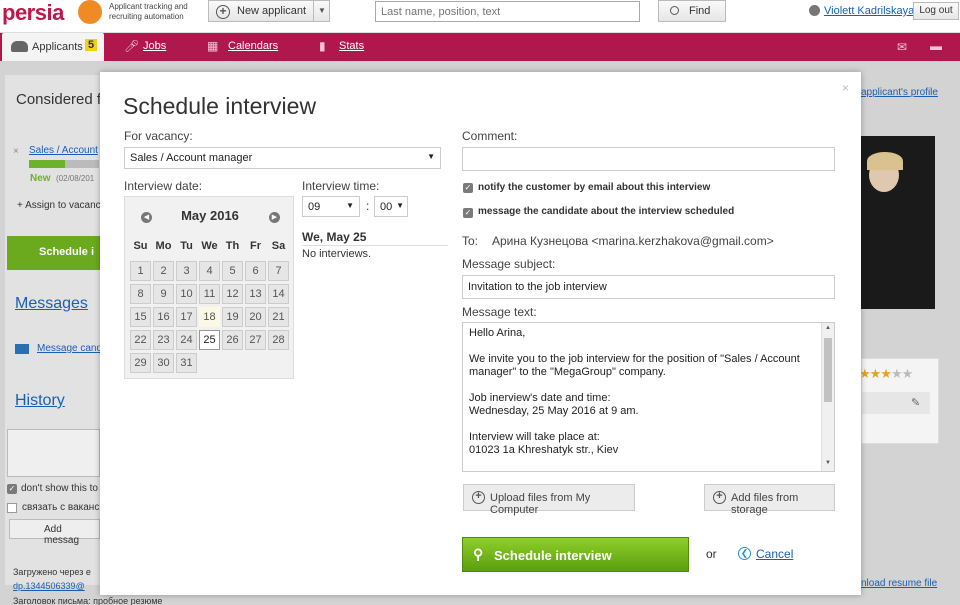 This screenshot has width=960, height=605. I want to click on email-link: dp.1344506339@, so click(49, 586).